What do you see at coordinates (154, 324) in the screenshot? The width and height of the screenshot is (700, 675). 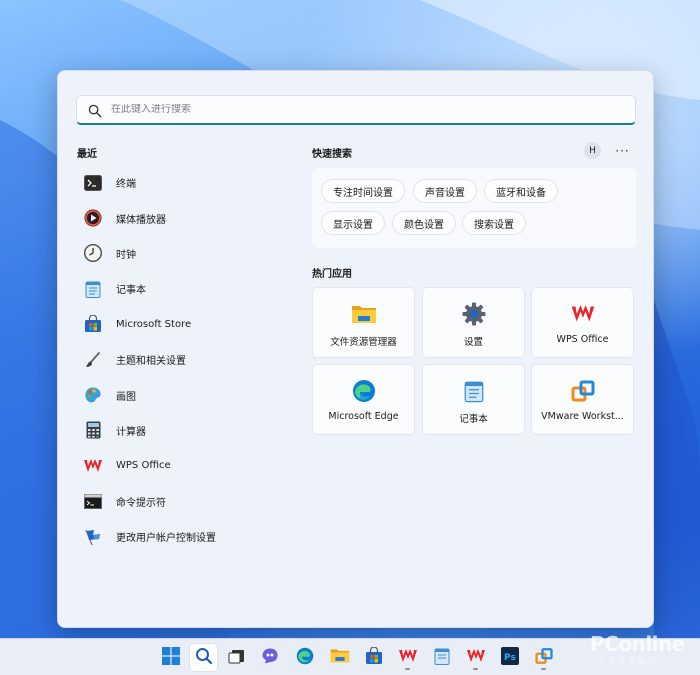 I see `recent-item-label: Microsoft Store` at bounding box center [154, 324].